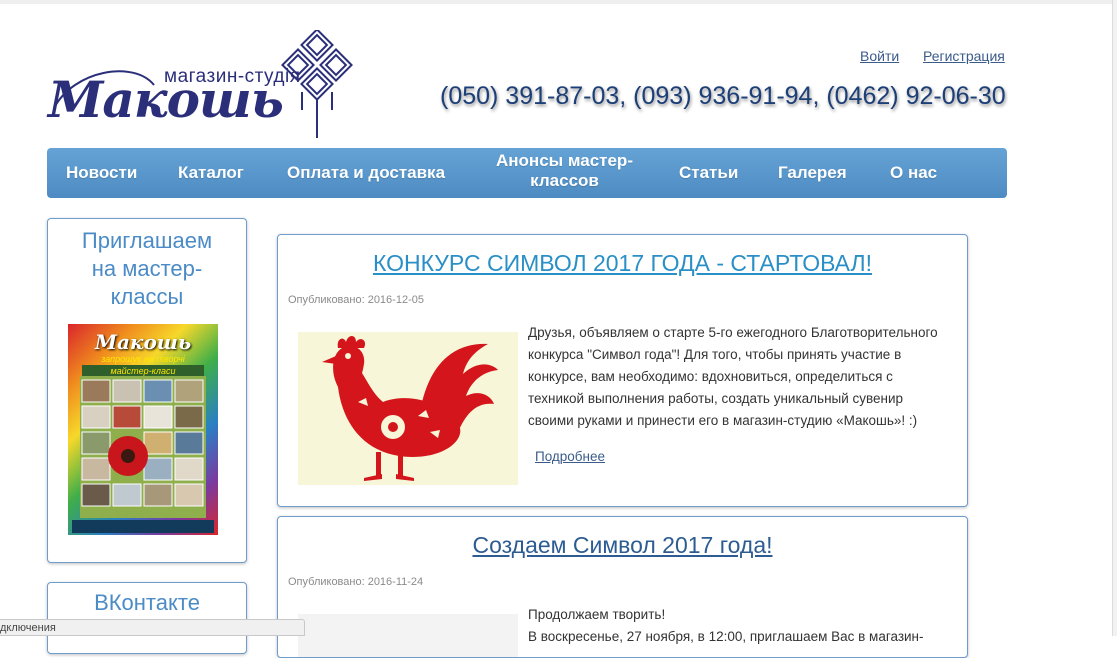 This screenshot has height=658, width=1117. I want to click on nav-item-news: Новости, so click(101, 173).